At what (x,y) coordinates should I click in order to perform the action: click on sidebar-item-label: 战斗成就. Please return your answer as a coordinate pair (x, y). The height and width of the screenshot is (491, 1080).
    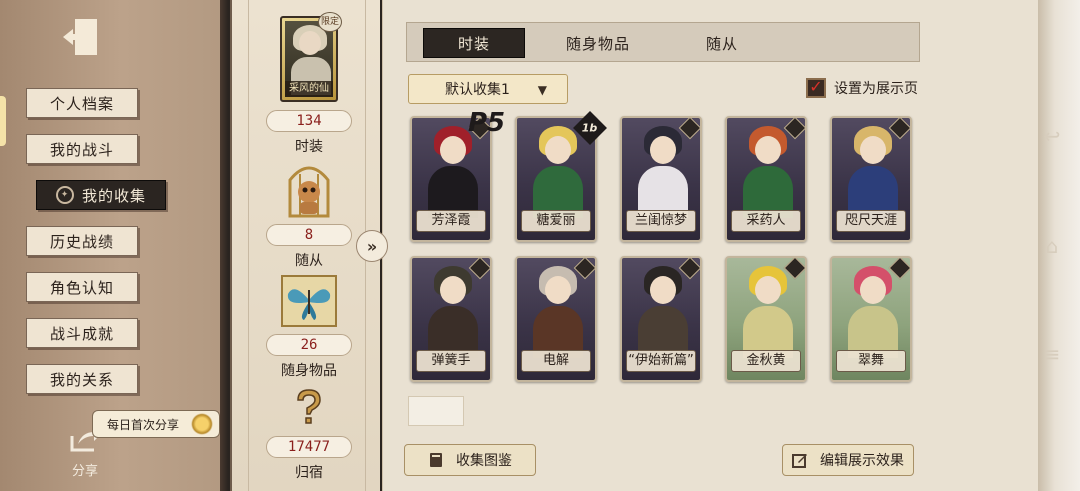
    Looking at the image, I should click on (81, 333).